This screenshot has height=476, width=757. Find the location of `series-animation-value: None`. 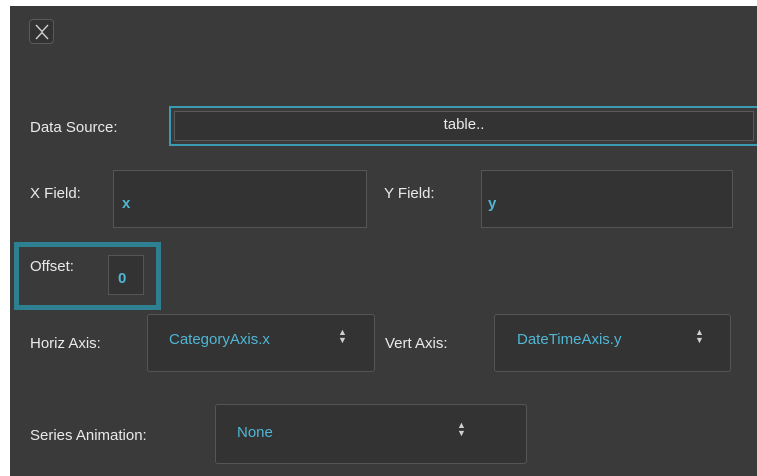

series-animation-value: None is located at coordinates (255, 432).